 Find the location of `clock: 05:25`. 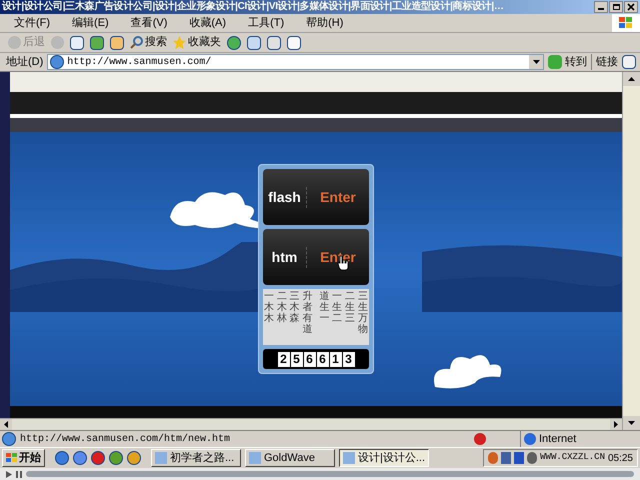

clock: 05:25 is located at coordinates (620, 459).